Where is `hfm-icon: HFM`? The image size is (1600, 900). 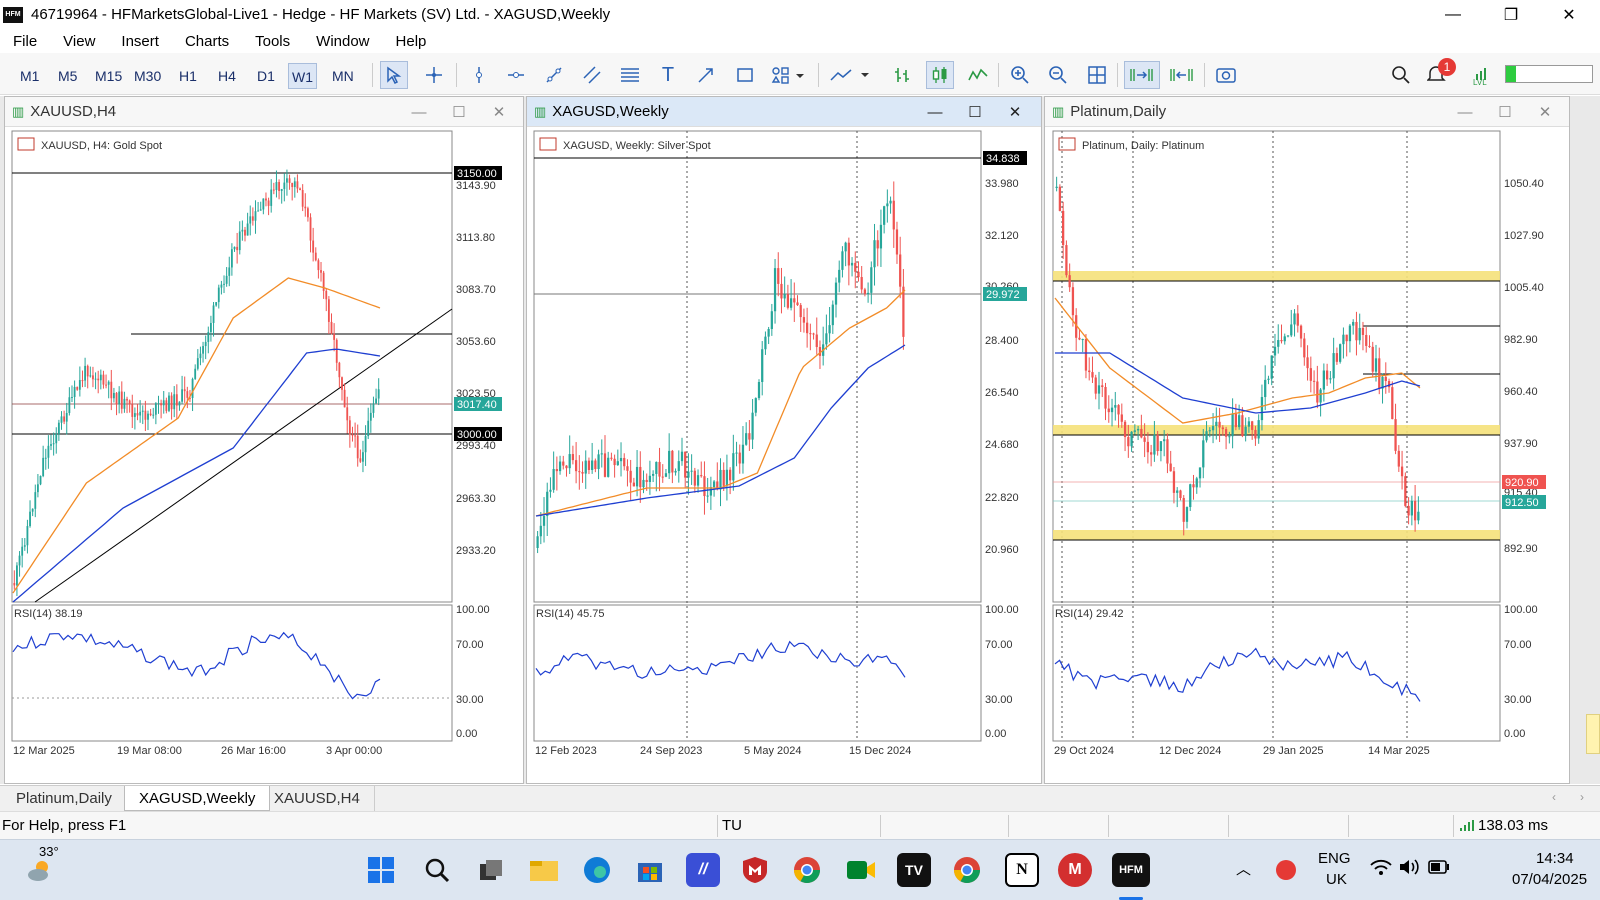 hfm-icon: HFM is located at coordinates (1131, 870).